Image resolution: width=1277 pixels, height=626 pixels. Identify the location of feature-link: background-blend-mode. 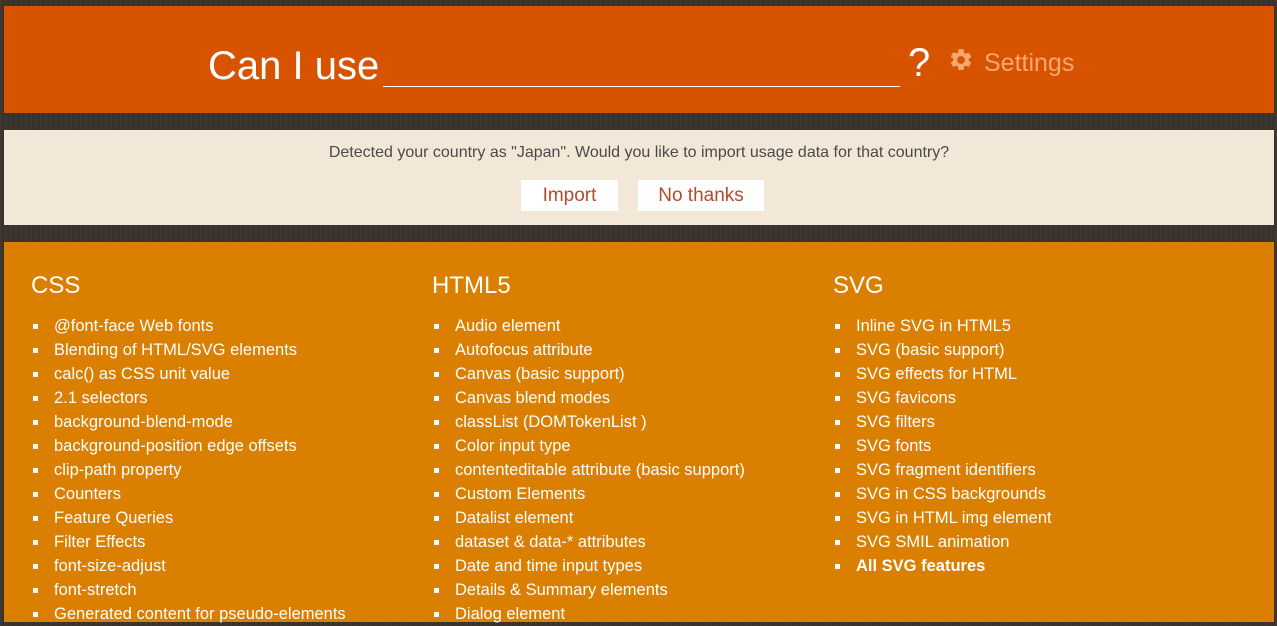
(221, 422).